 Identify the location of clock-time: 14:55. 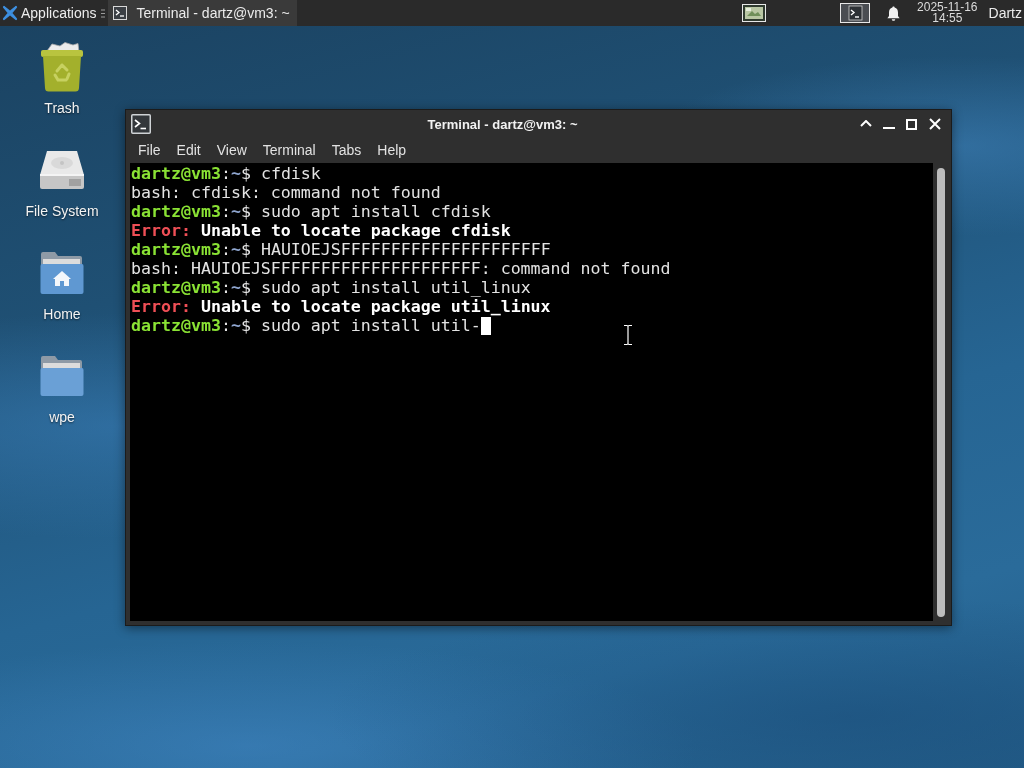
(947, 19).